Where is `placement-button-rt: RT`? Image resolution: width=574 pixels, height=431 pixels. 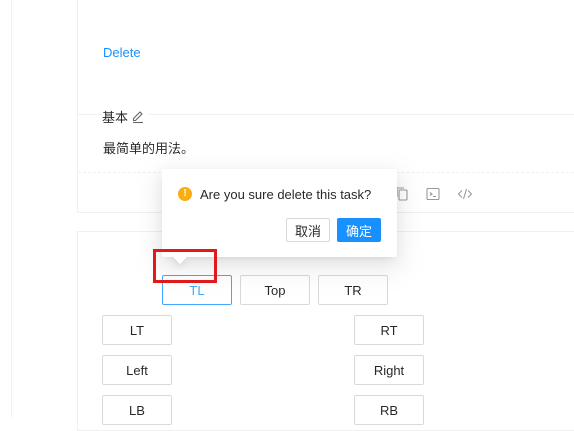
placement-button-rt: RT is located at coordinates (389, 330).